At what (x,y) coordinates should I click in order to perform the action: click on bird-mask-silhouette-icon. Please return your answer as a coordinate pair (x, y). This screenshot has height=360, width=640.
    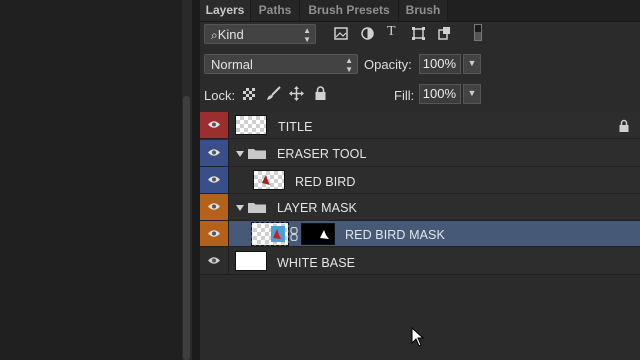
    Looking at the image, I should click on (324, 234).